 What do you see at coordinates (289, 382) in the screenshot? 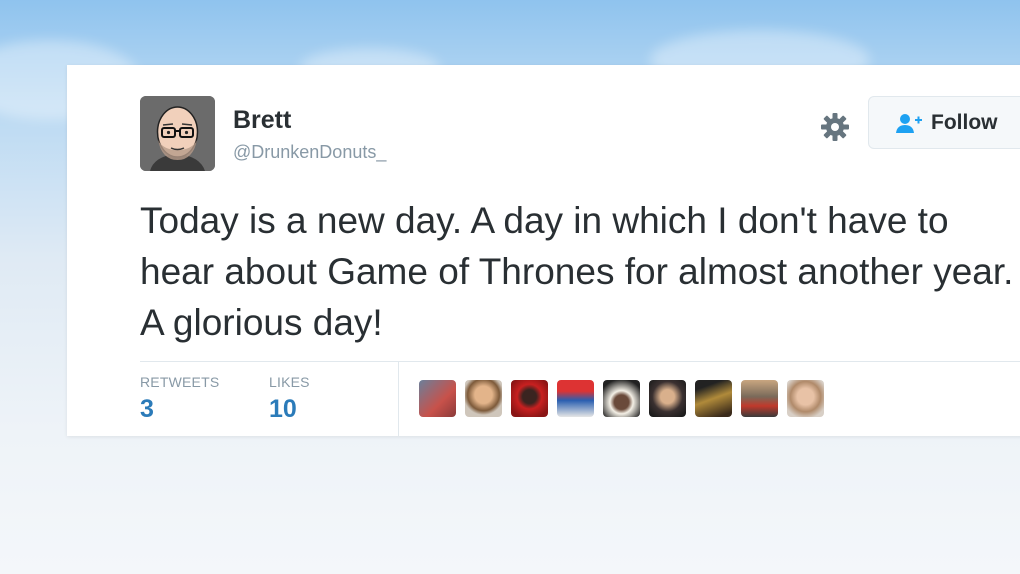
I see `likes-label: LIKES` at bounding box center [289, 382].